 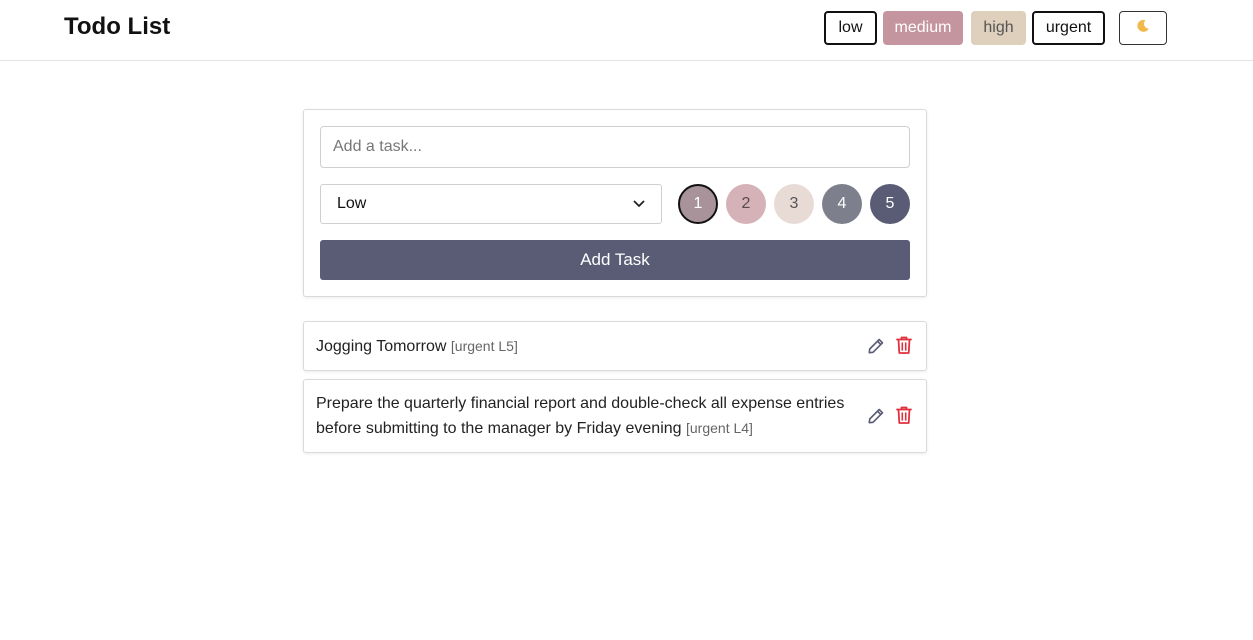 What do you see at coordinates (381, 346) in the screenshot?
I see `task-title: Jogging Tomorrow` at bounding box center [381, 346].